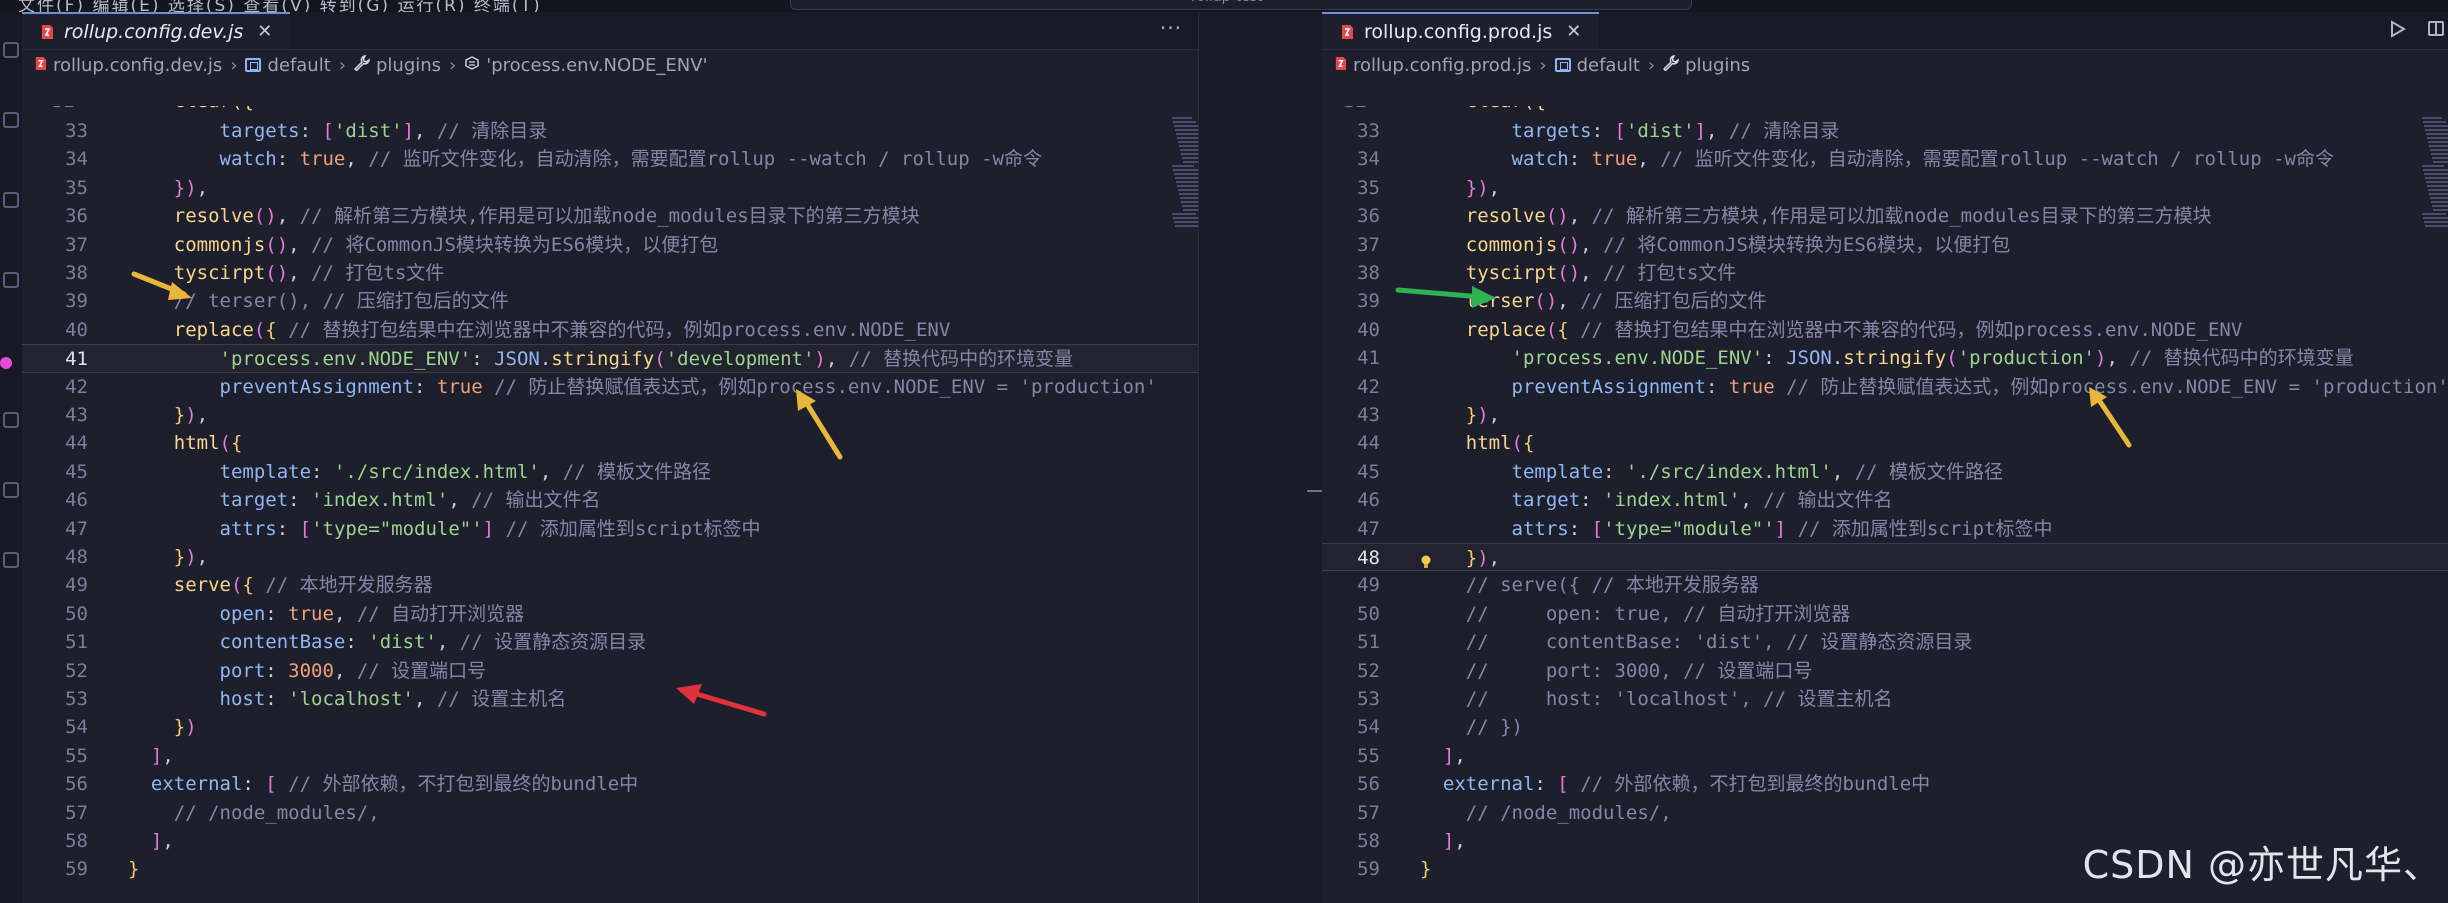 The height and width of the screenshot is (903, 2448). I want to click on line-number: 58, so click(76, 841).